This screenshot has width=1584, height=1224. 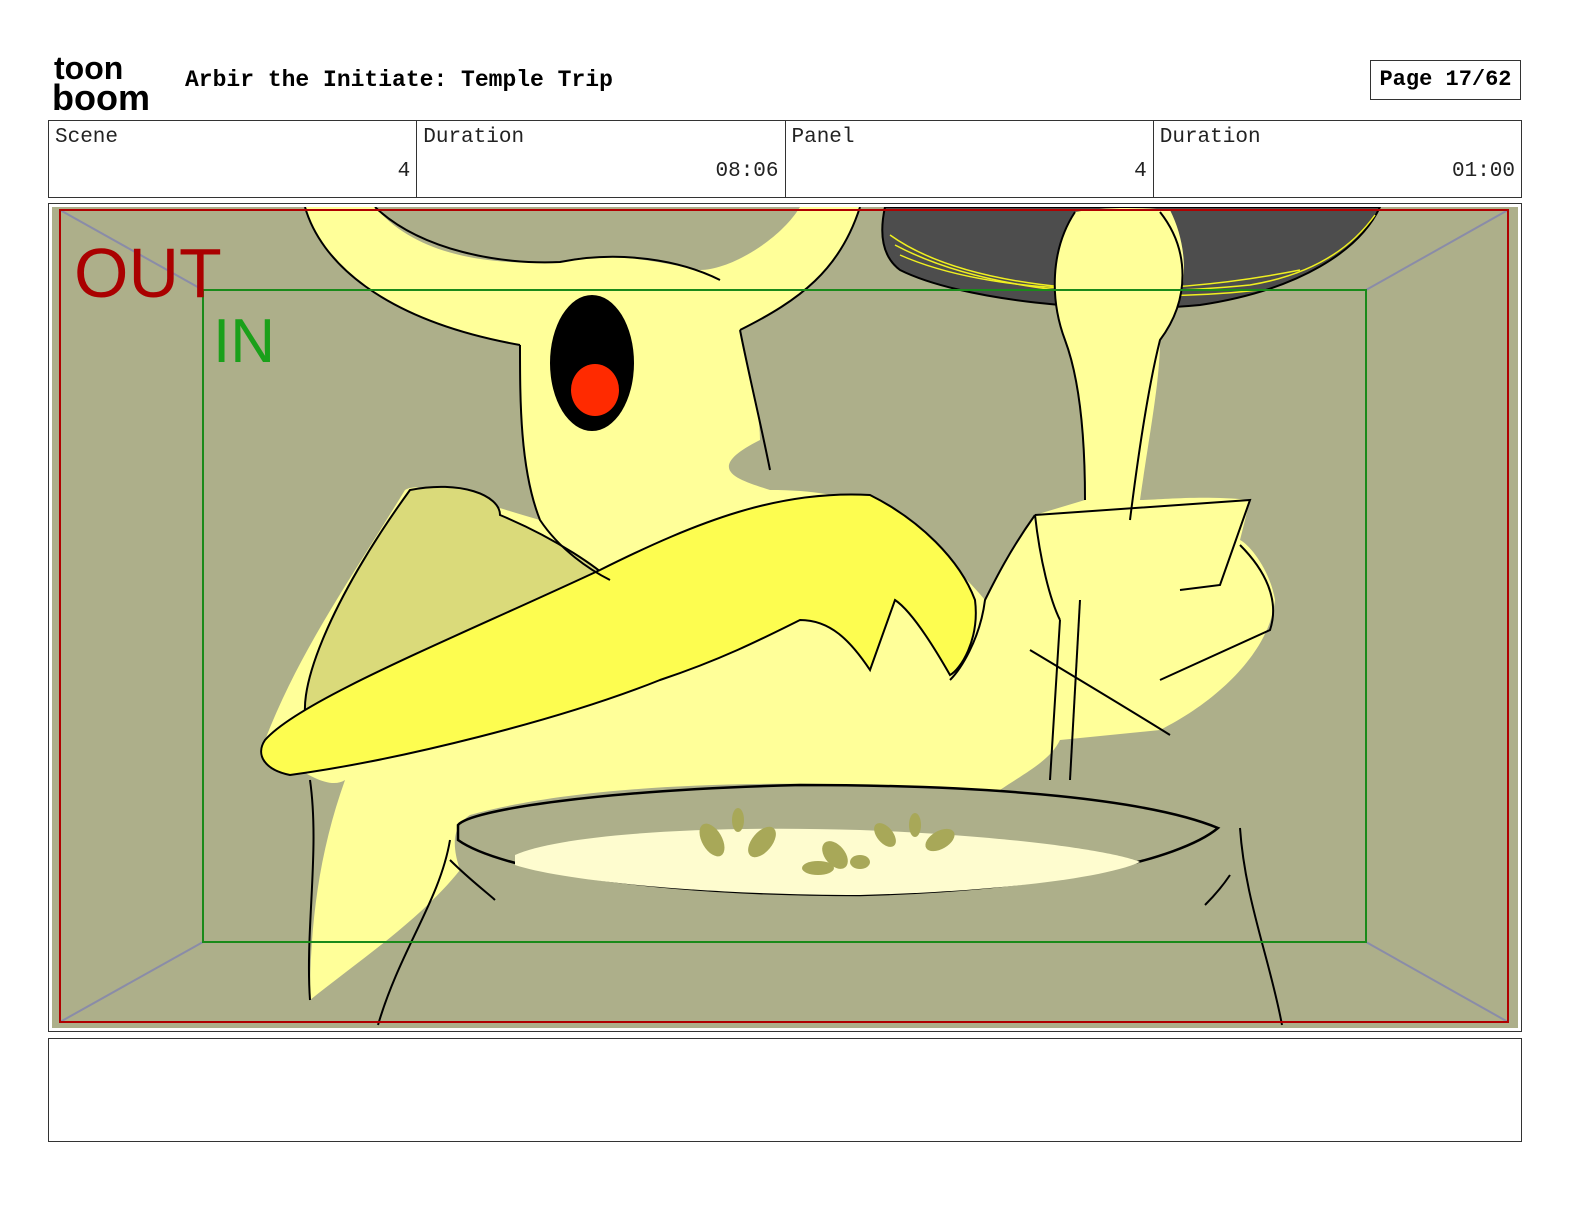 What do you see at coordinates (474, 137) in the screenshot?
I see `scene-duration-label: Duration` at bounding box center [474, 137].